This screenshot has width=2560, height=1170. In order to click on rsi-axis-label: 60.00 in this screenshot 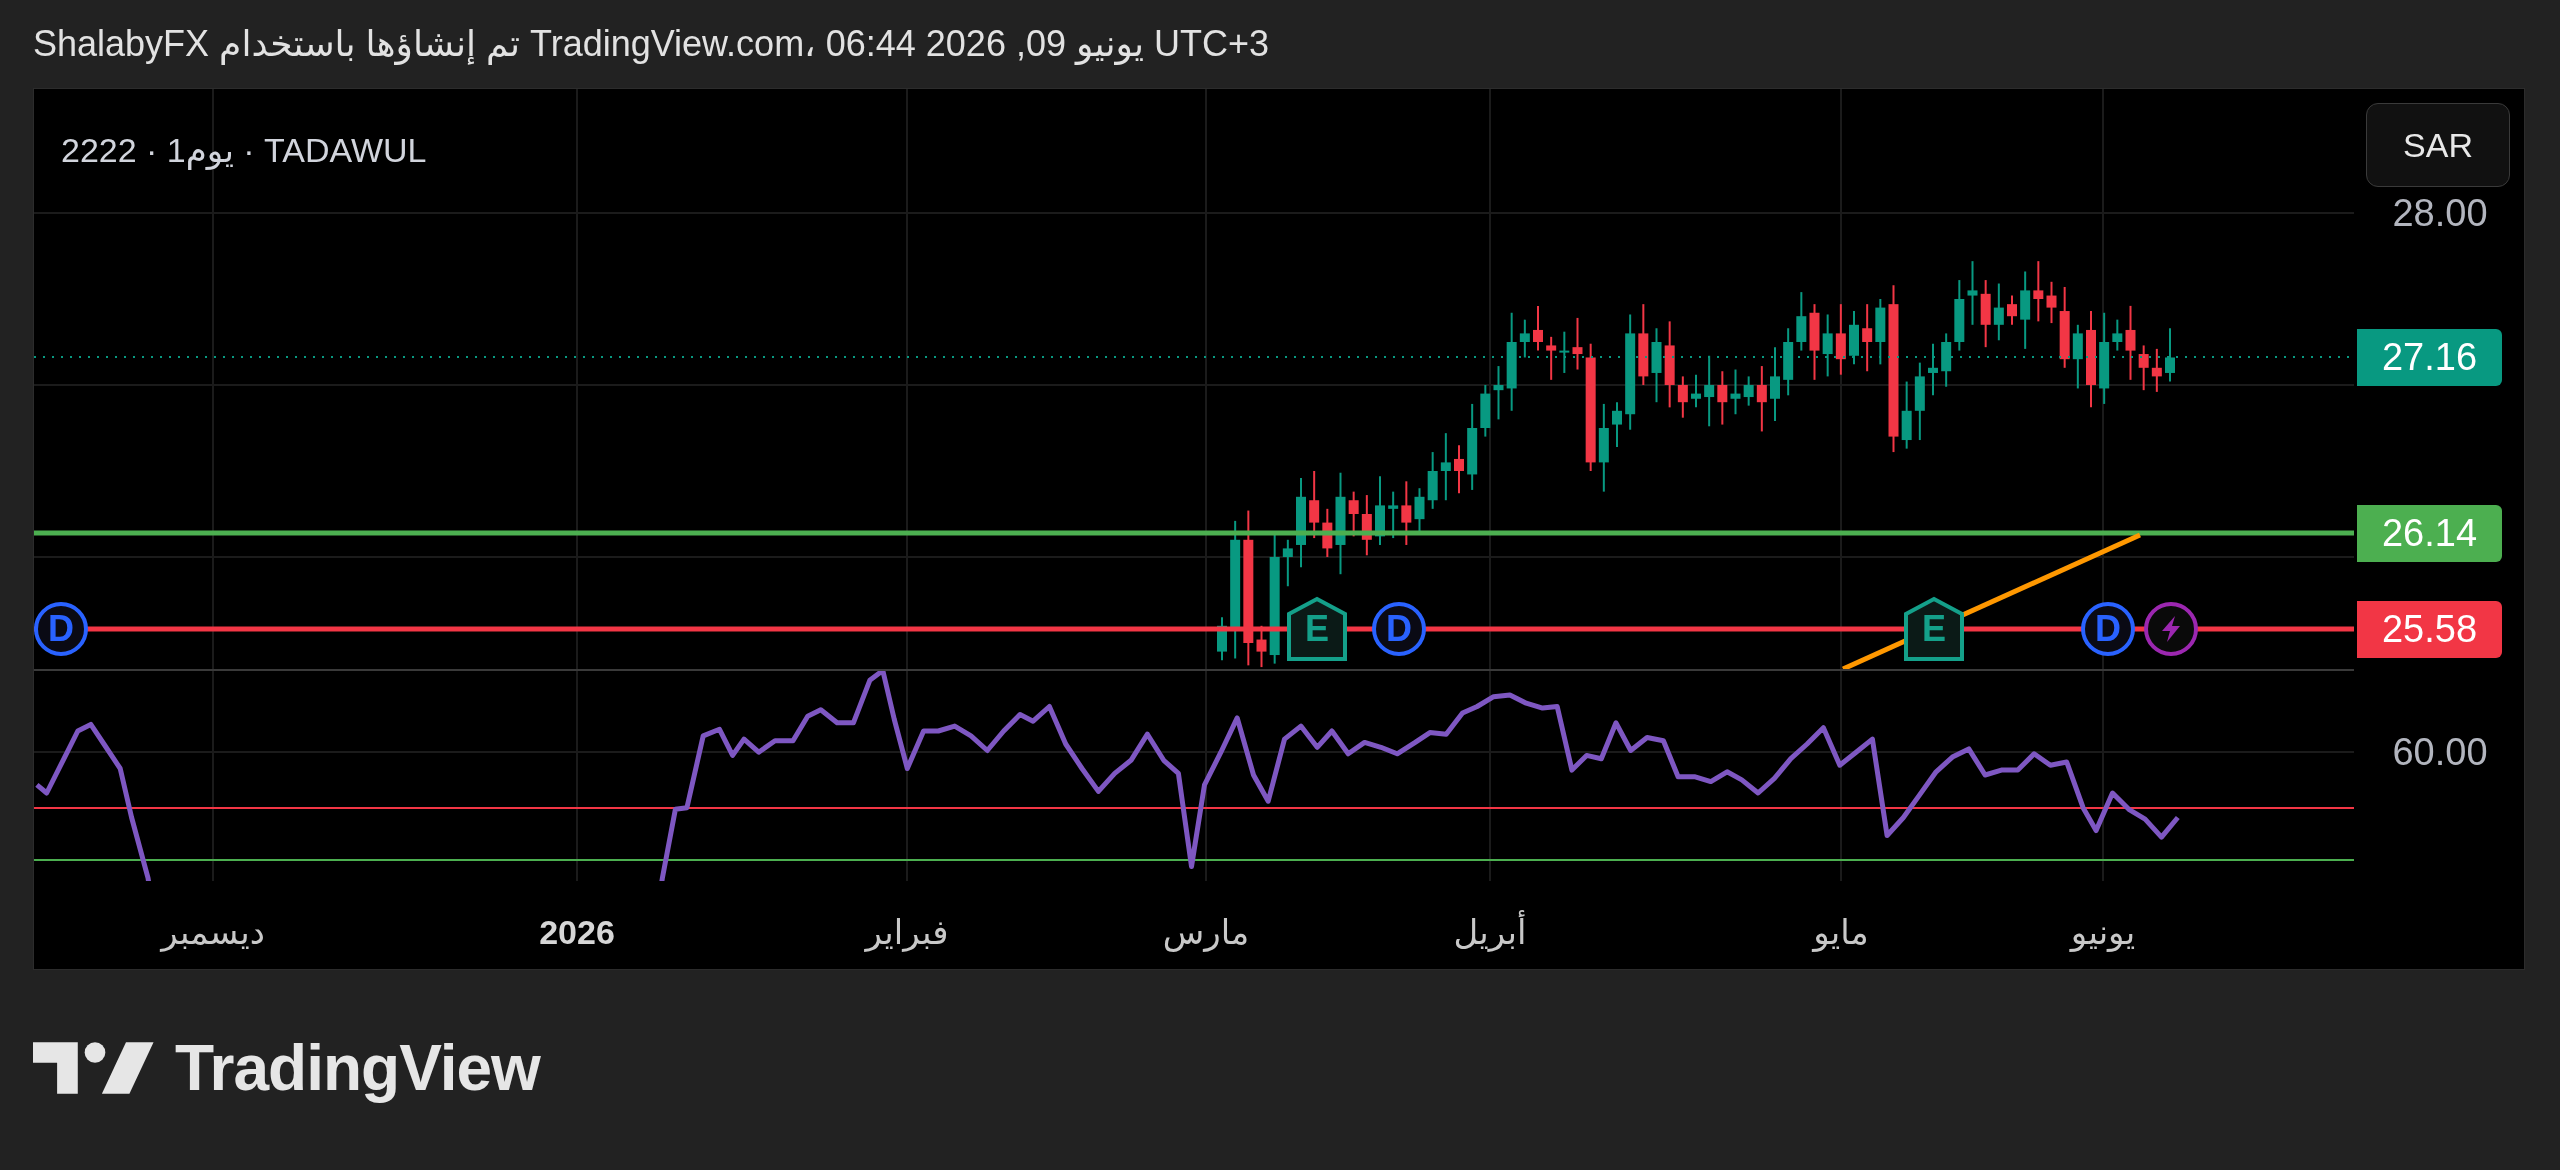, I will do `click(2440, 752)`.